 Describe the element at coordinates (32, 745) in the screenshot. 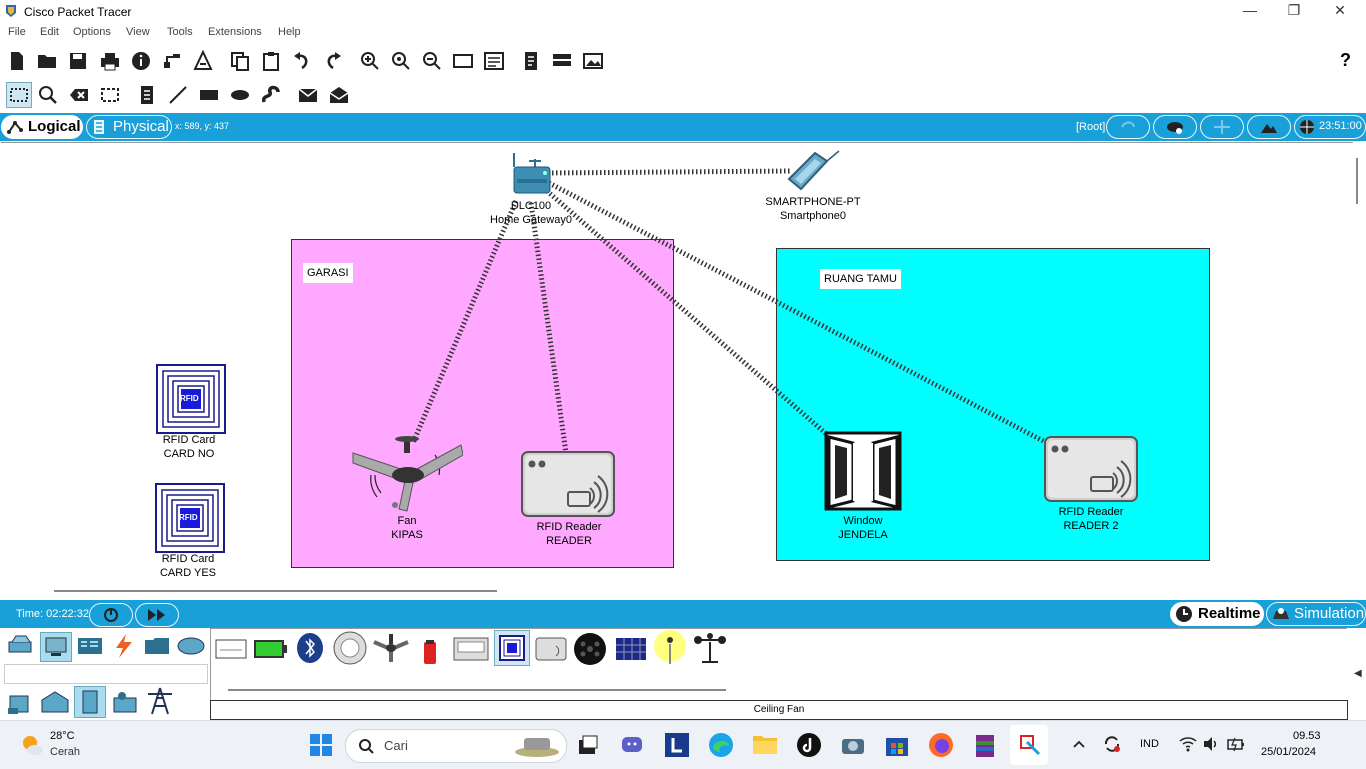

I see `weather-icon` at that location.